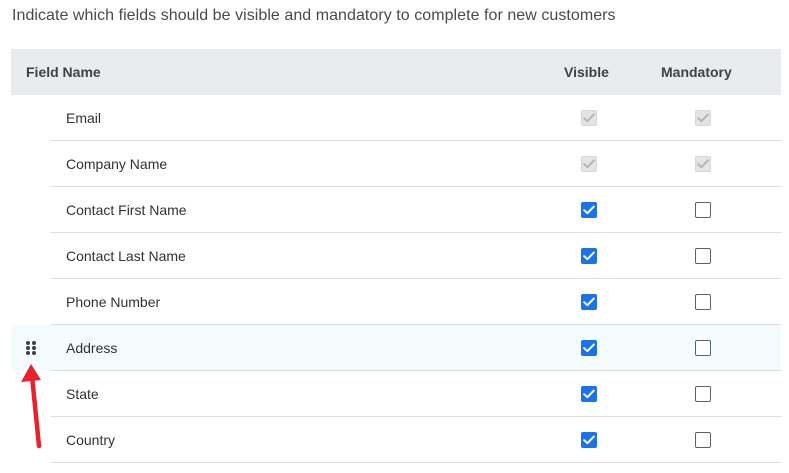 This screenshot has width=789, height=473. Describe the element at coordinates (416, 462) in the screenshot. I see `row-divider` at that location.